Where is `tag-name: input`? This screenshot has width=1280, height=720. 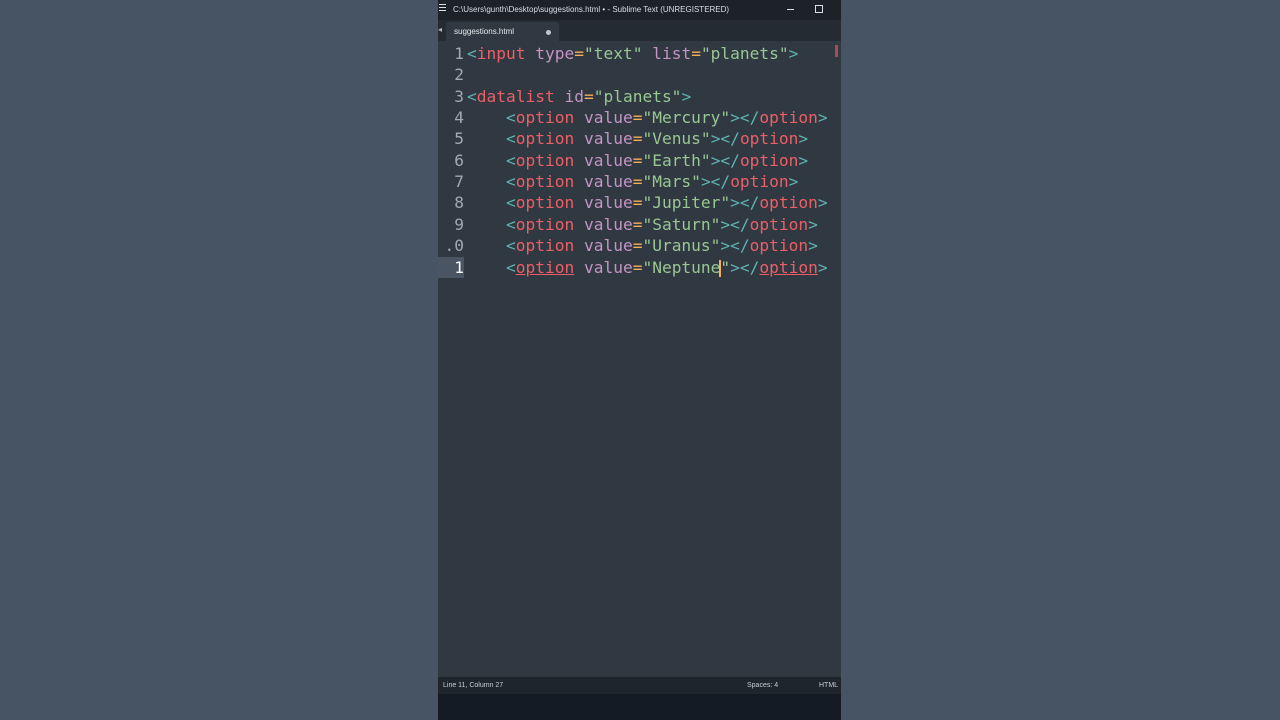 tag-name: input is located at coordinates (501, 53).